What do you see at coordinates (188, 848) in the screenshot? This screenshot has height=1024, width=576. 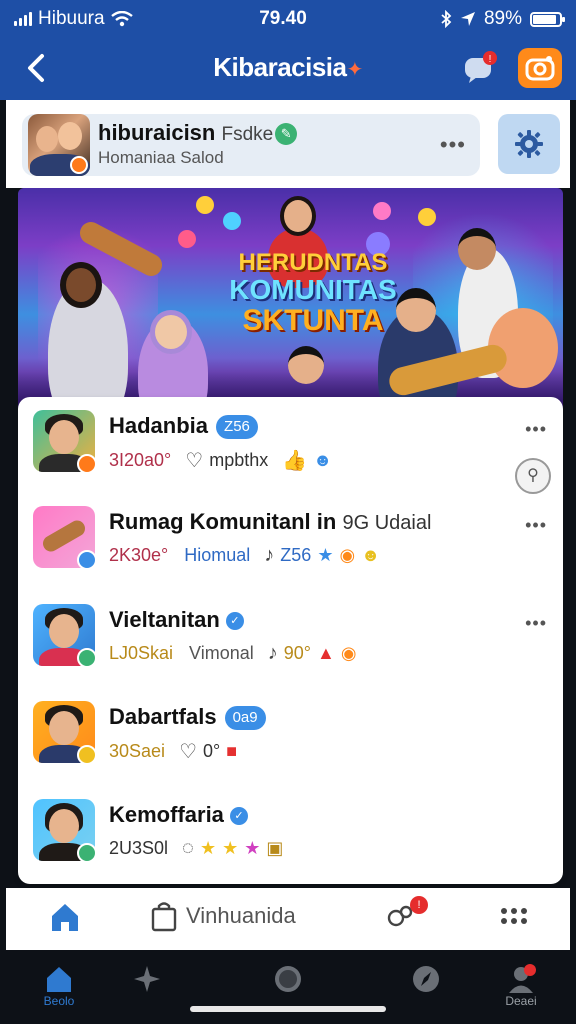 I see `chat-icon: ◌` at bounding box center [188, 848].